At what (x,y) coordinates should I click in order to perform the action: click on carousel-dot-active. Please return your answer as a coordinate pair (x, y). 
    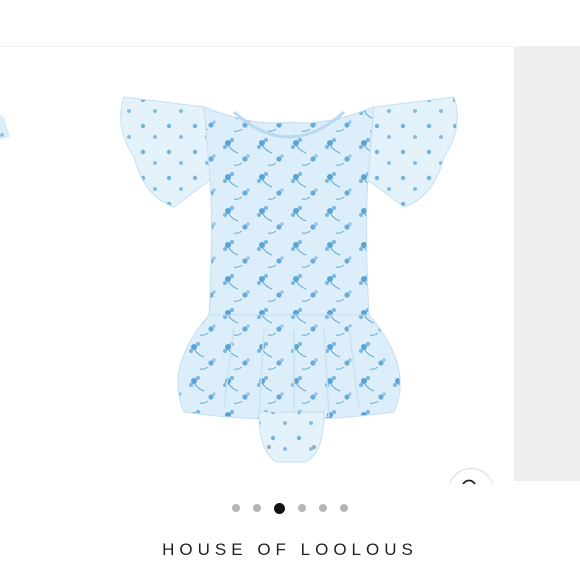
    Looking at the image, I should click on (279, 508).